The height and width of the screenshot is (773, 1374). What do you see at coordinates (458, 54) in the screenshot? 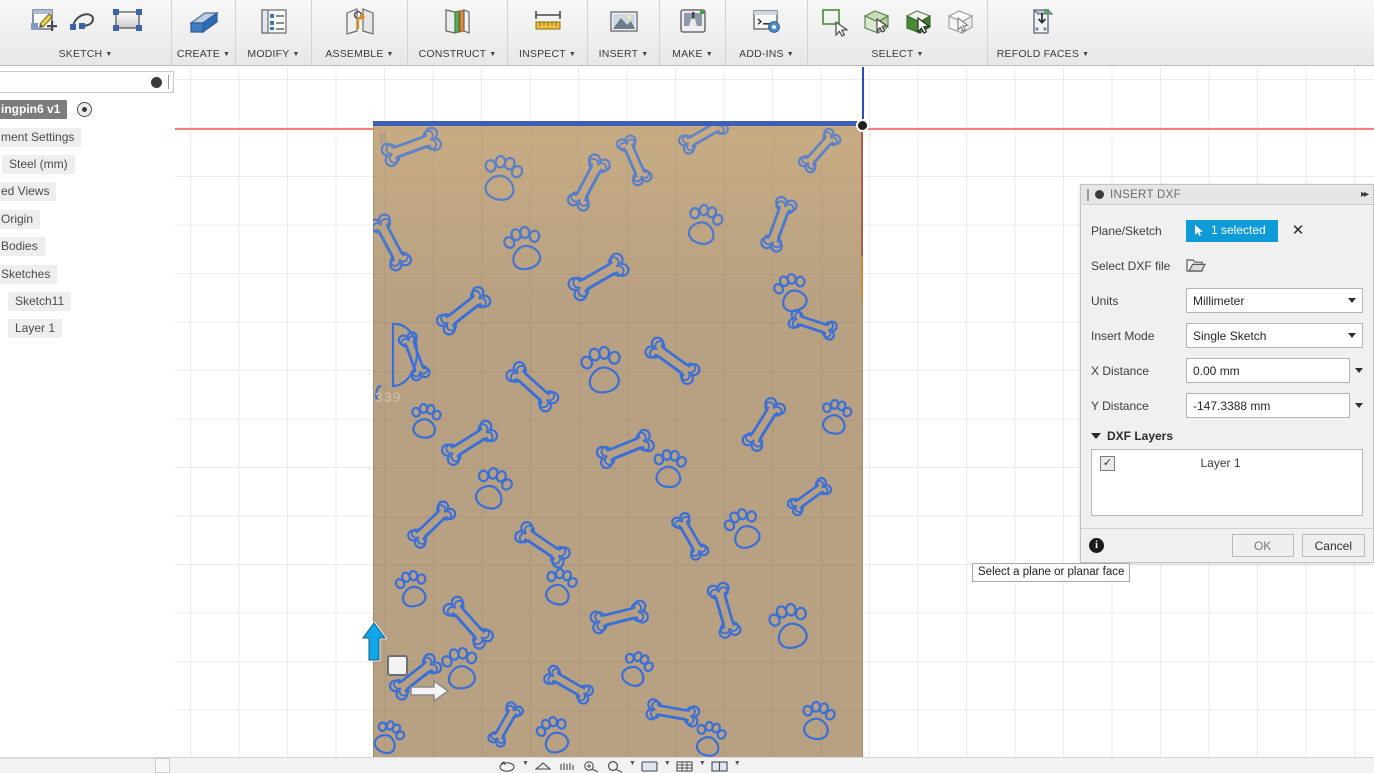
I see `toolbar-group-label-construct: CONSTRUCT ▼` at bounding box center [458, 54].